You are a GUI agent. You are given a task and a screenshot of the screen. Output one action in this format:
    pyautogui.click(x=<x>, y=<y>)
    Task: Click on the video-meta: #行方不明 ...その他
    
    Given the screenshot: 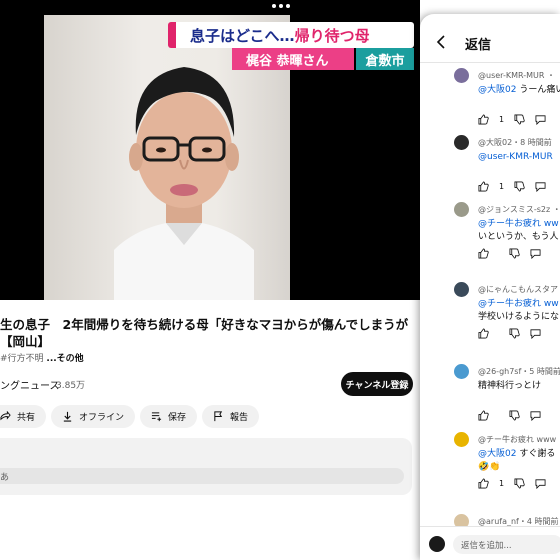 What is the action you would take?
    pyautogui.click(x=42, y=357)
    